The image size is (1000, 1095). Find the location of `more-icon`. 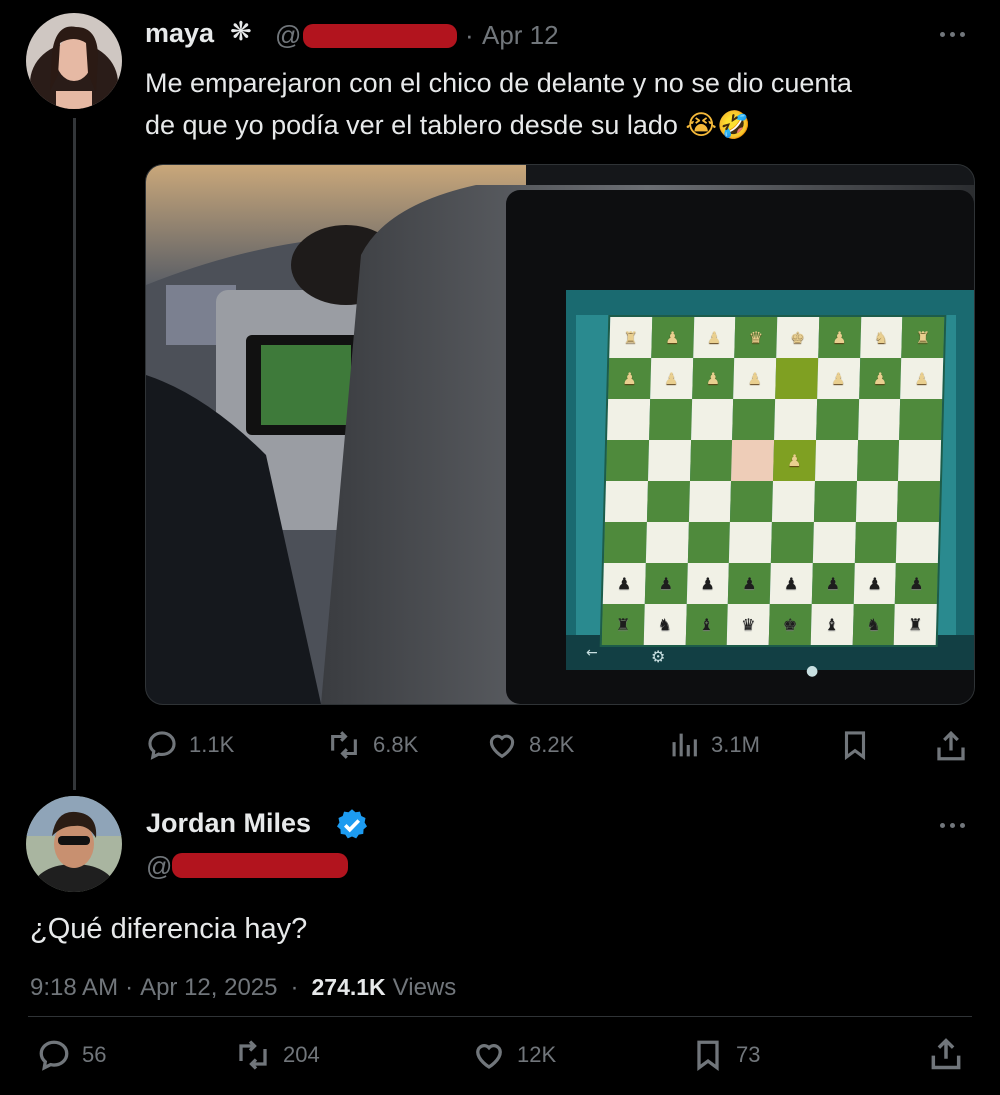

more-icon is located at coordinates (952, 34).